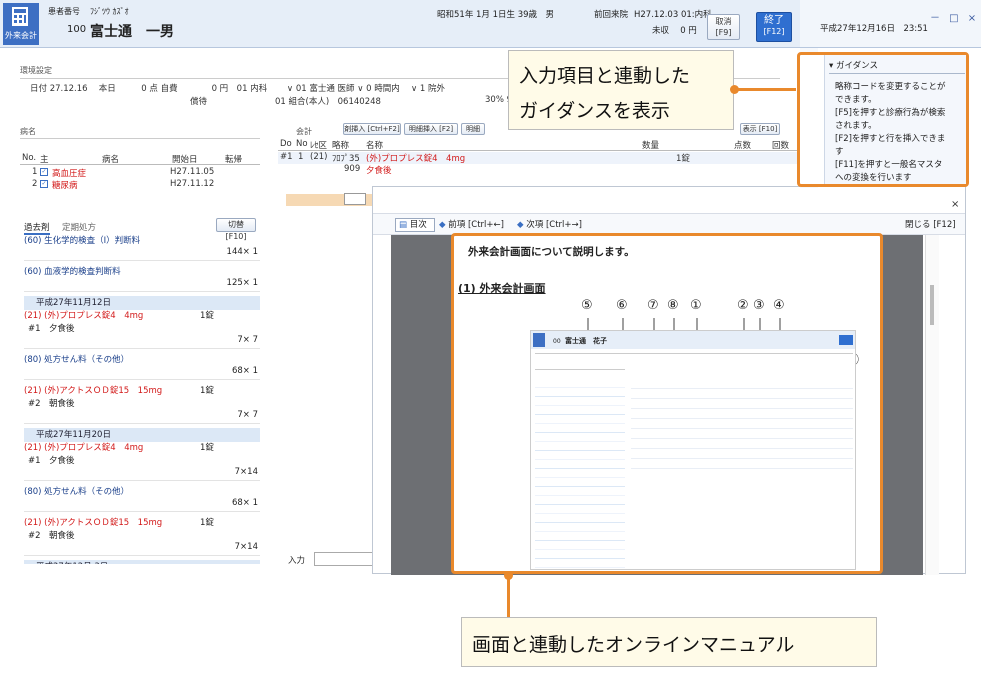 The image size is (981, 678). Describe the element at coordinates (621, 90) in the screenshot. I see `guidance-callout-box: 入力項目と連動した ガイダンスを表示` at that location.